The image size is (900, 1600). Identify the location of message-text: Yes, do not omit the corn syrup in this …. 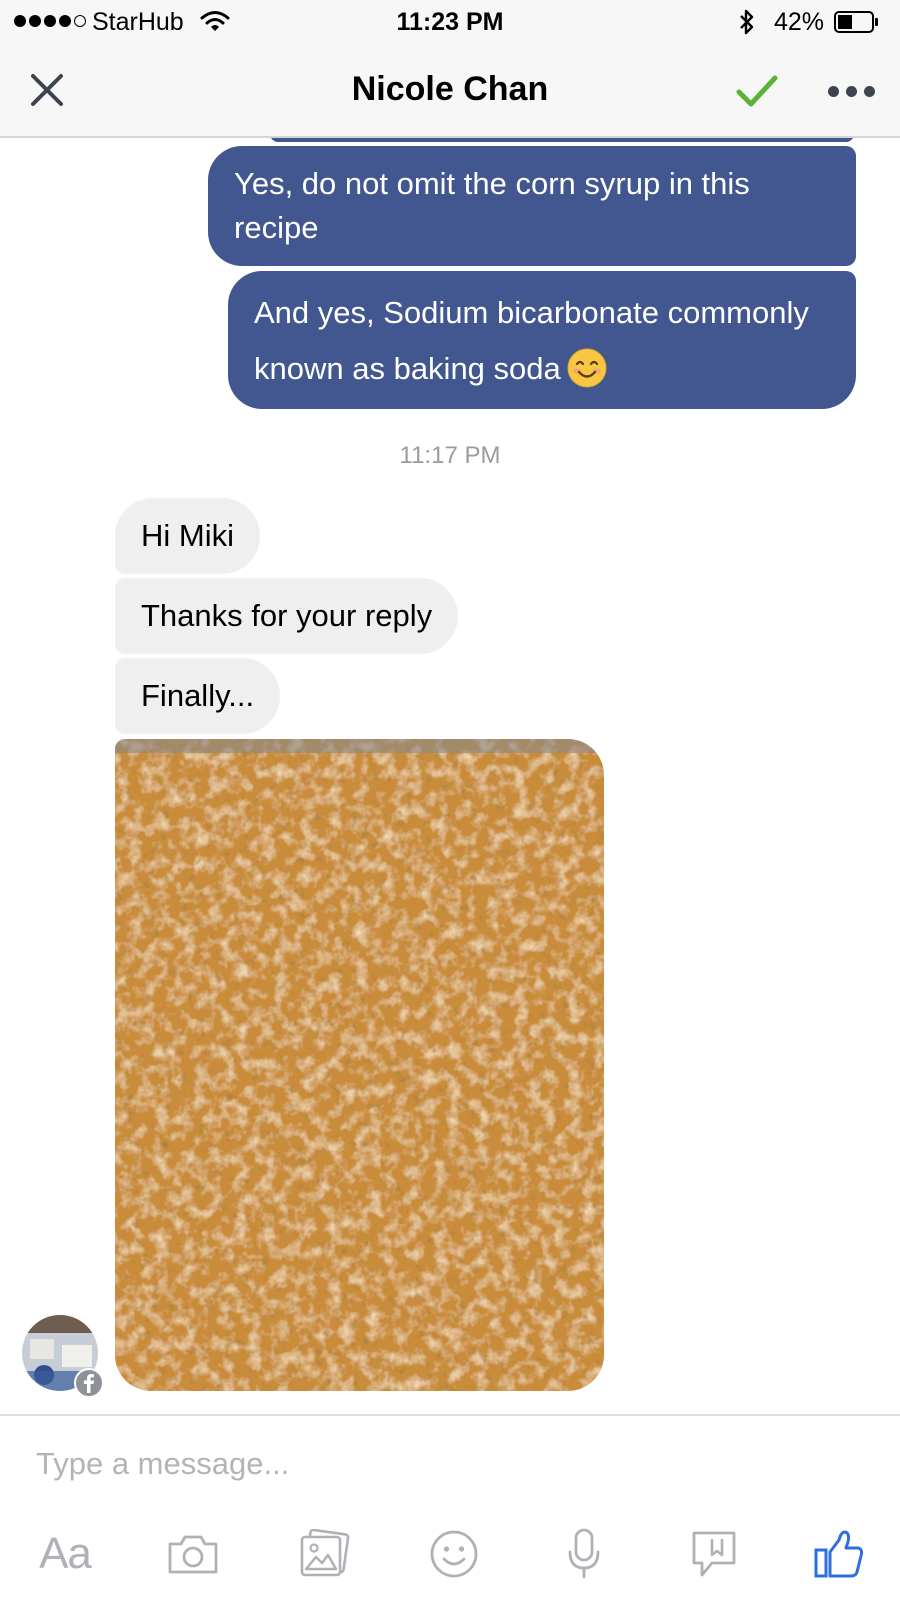
(492, 205).